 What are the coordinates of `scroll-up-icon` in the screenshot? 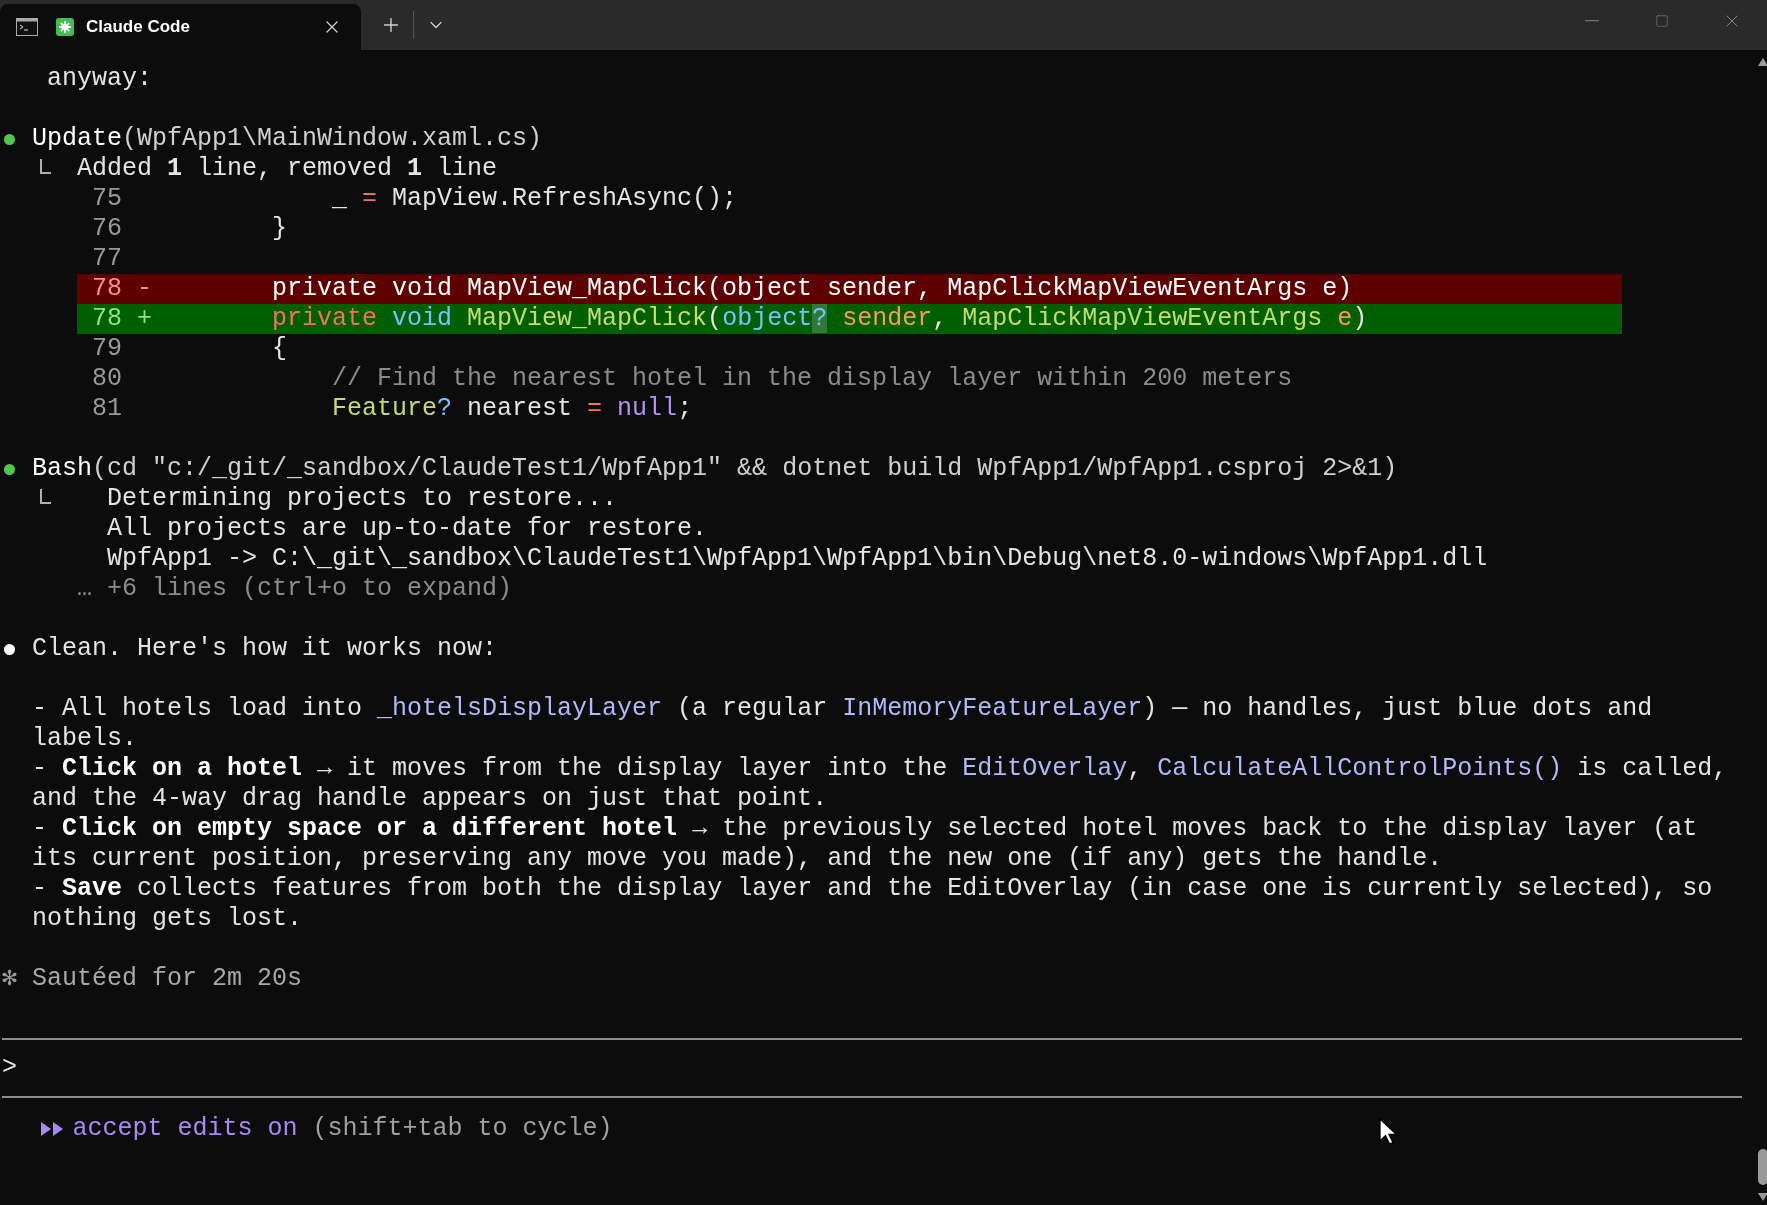 It's located at (1762, 62).